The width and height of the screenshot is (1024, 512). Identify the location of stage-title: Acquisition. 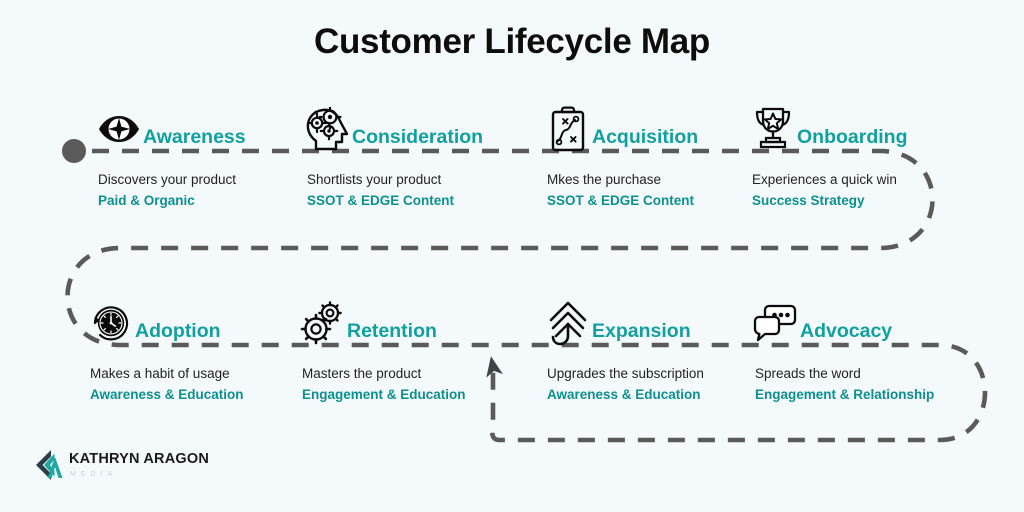
(645, 136).